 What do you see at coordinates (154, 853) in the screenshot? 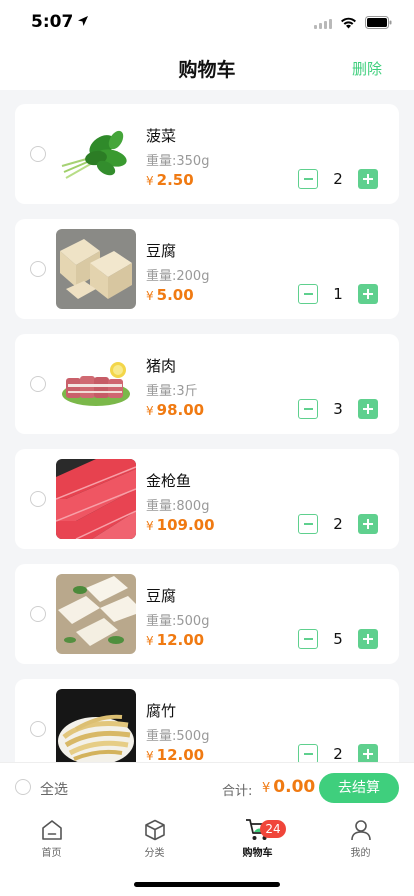
I see `tab-label: 分类` at bounding box center [154, 853].